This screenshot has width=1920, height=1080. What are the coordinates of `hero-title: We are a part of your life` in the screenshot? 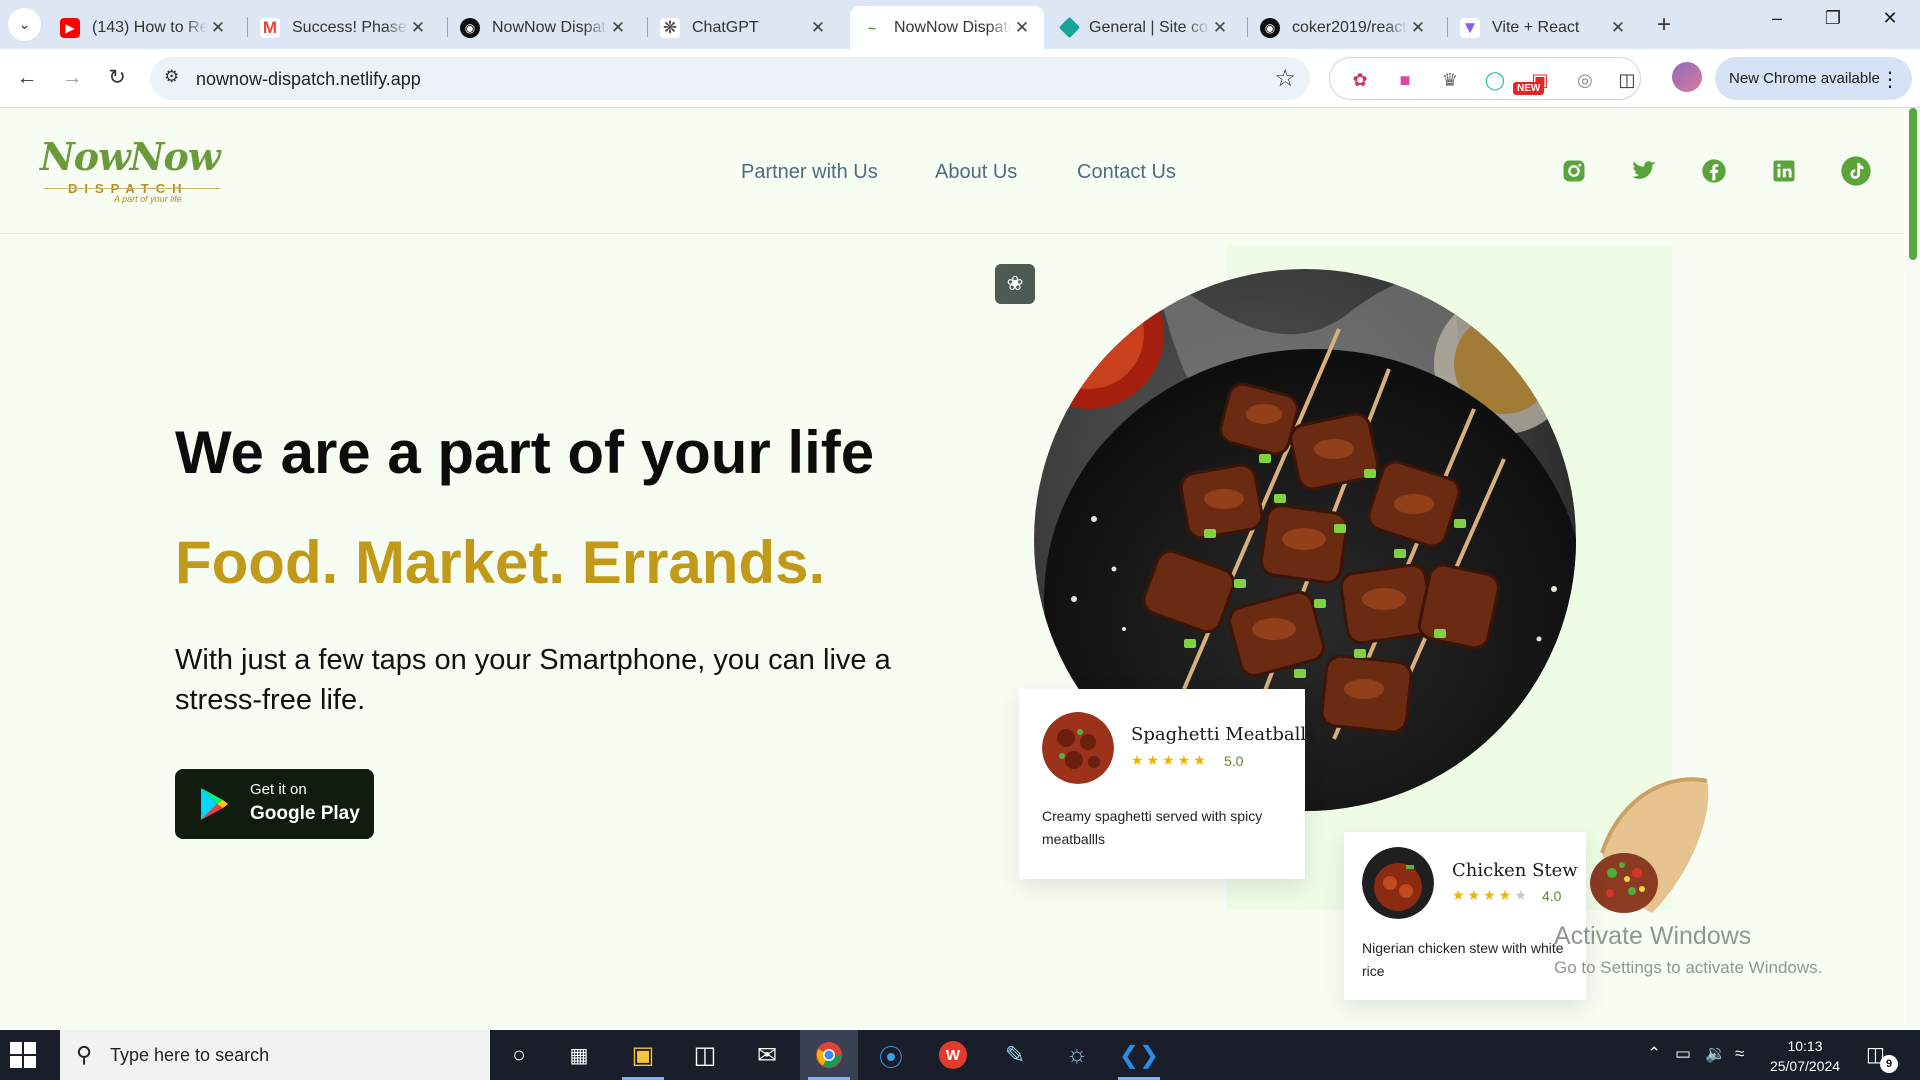 It's located at (525, 452).